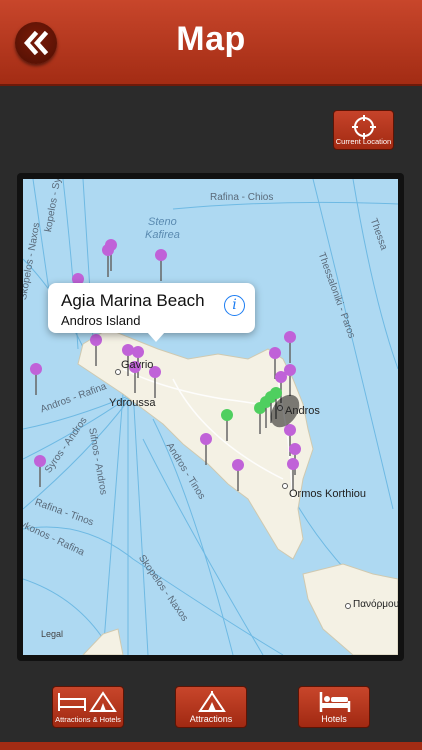 Image resolution: width=422 pixels, height=750 pixels. What do you see at coordinates (52, 634) in the screenshot?
I see `legal-link: Legal` at bounding box center [52, 634].